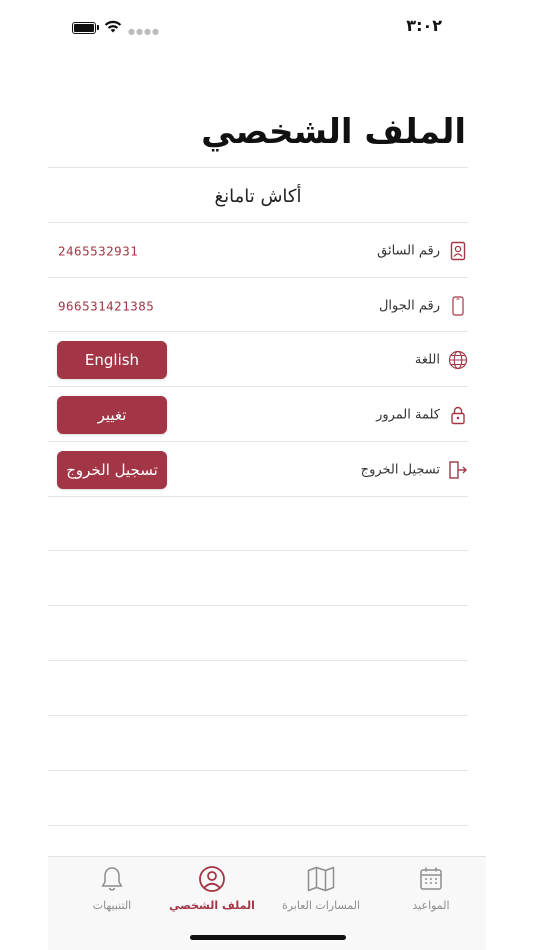 This screenshot has width=534, height=950. What do you see at coordinates (112, 905) in the screenshot?
I see `tab-notifications-label: التنبيهات` at bounding box center [112, 905].